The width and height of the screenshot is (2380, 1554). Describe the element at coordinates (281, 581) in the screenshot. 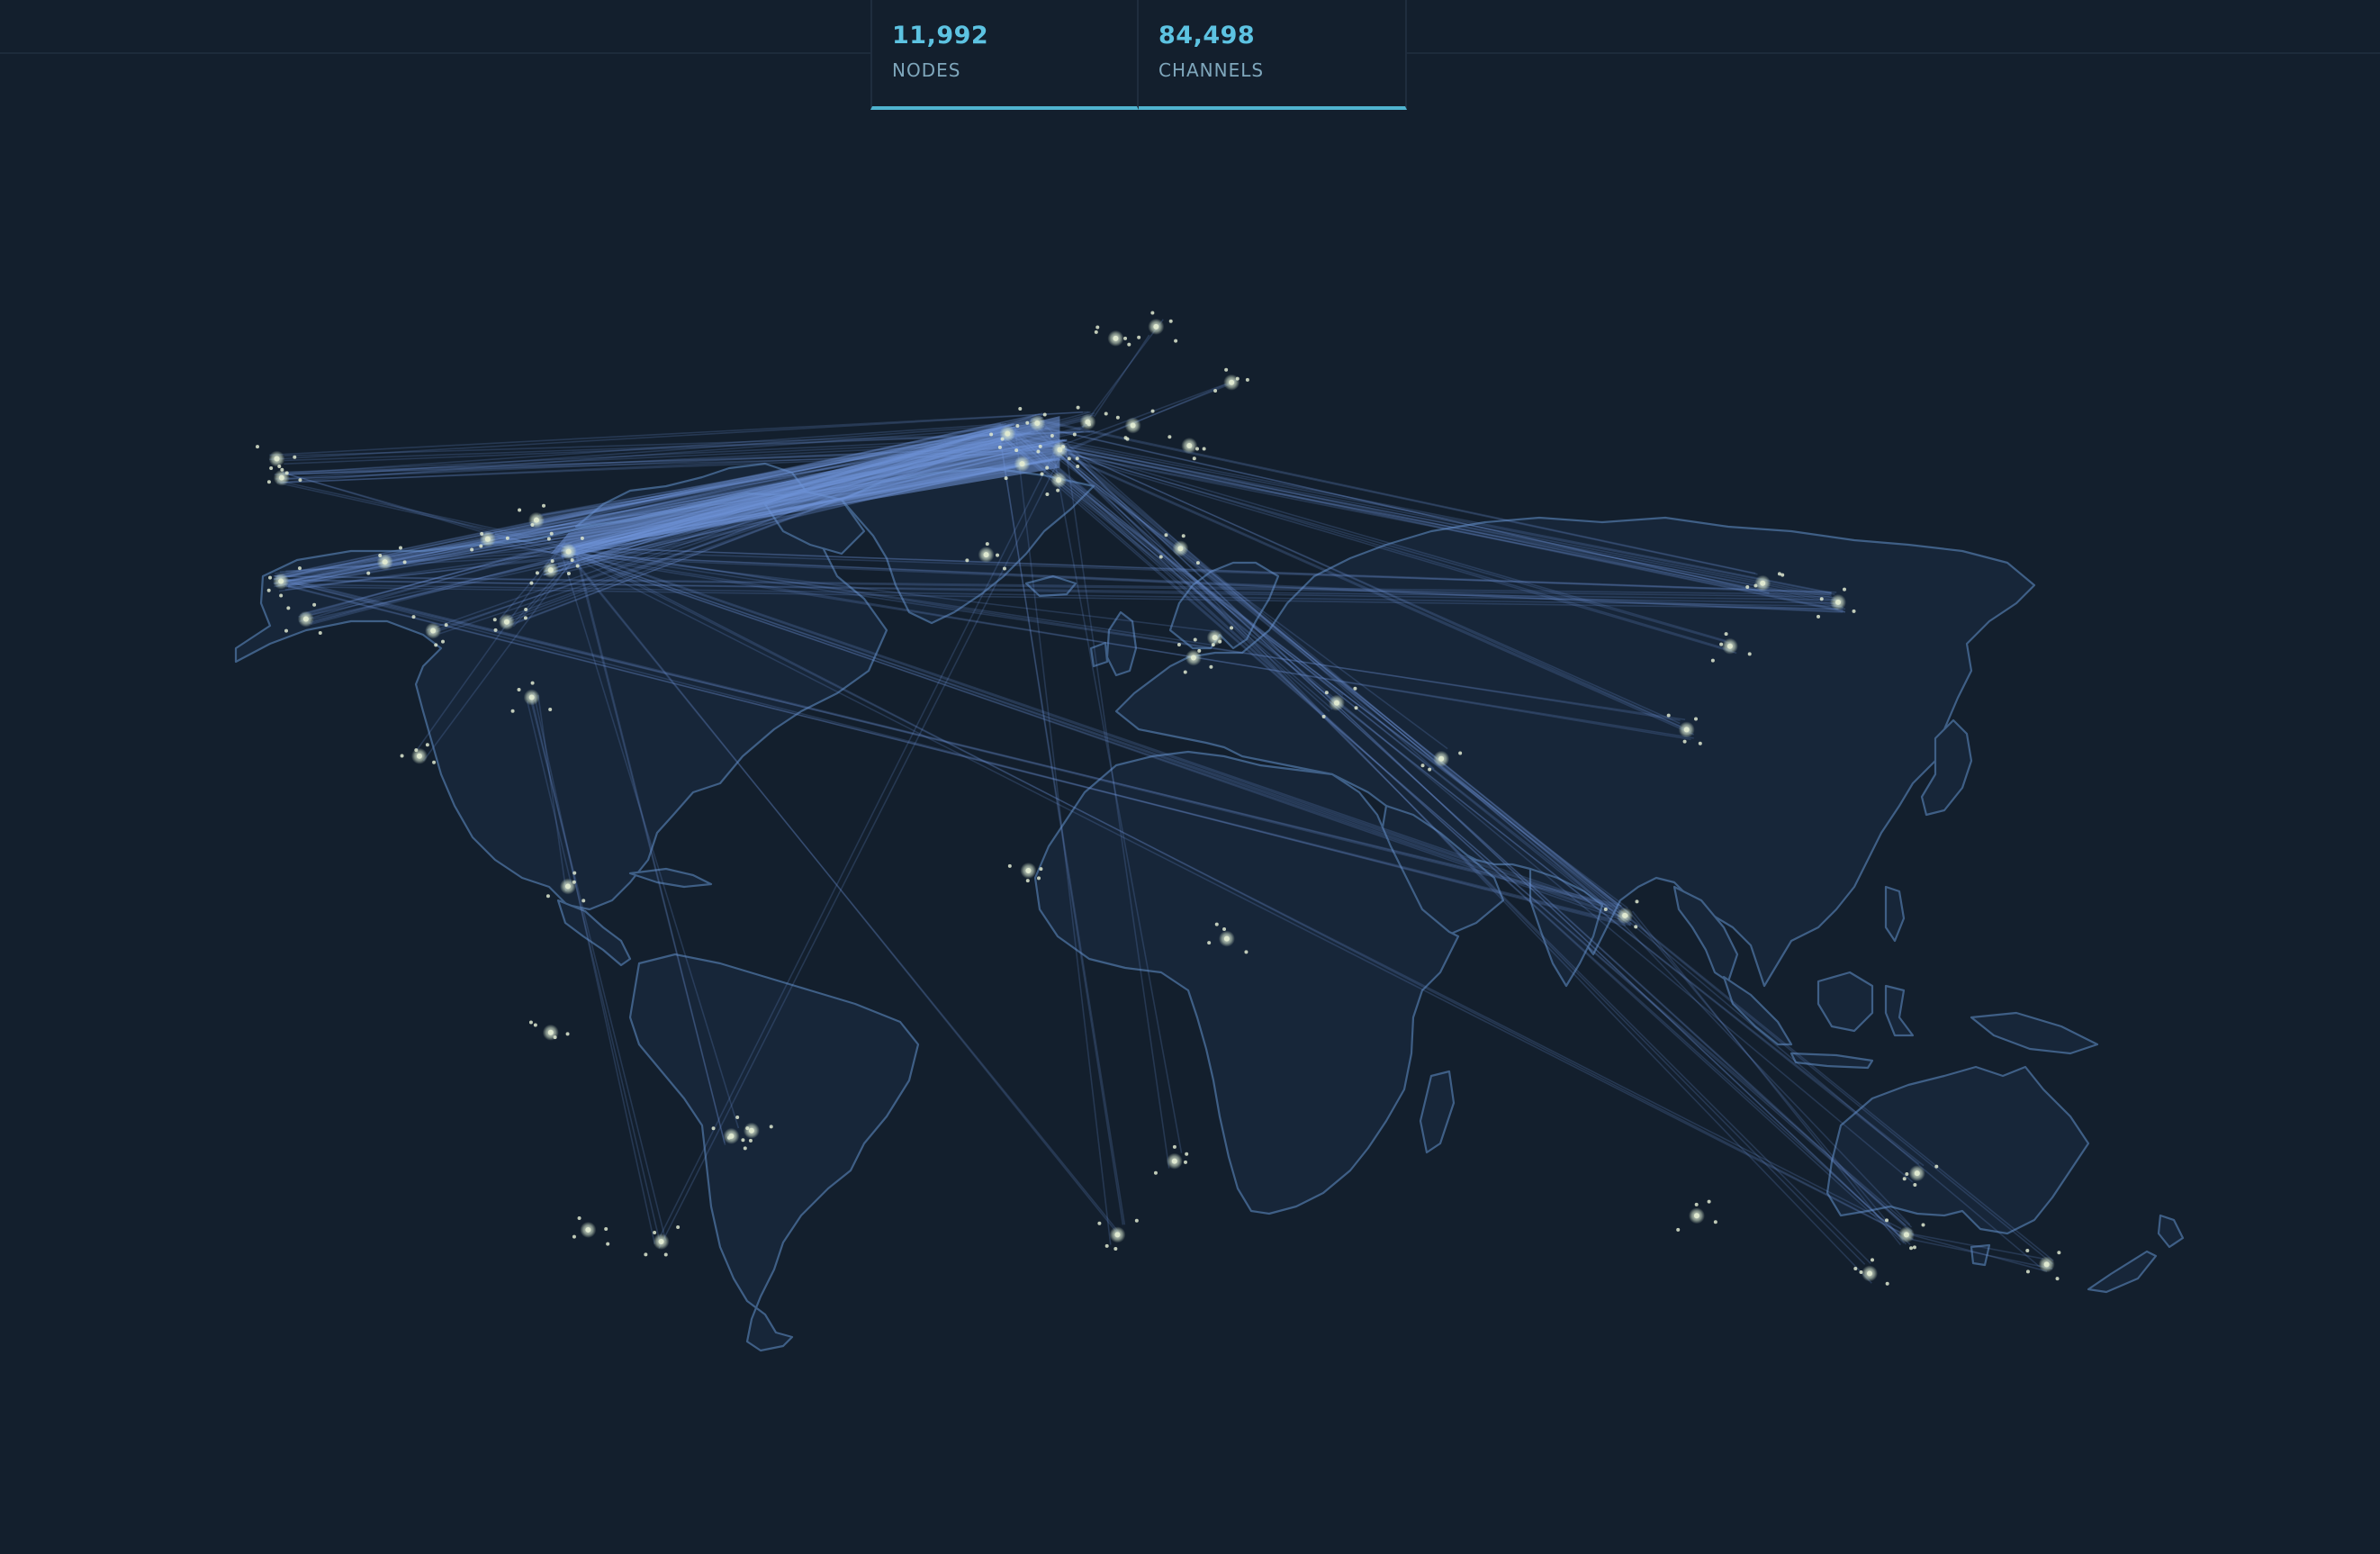

I see `node-san-francisco` at that location.